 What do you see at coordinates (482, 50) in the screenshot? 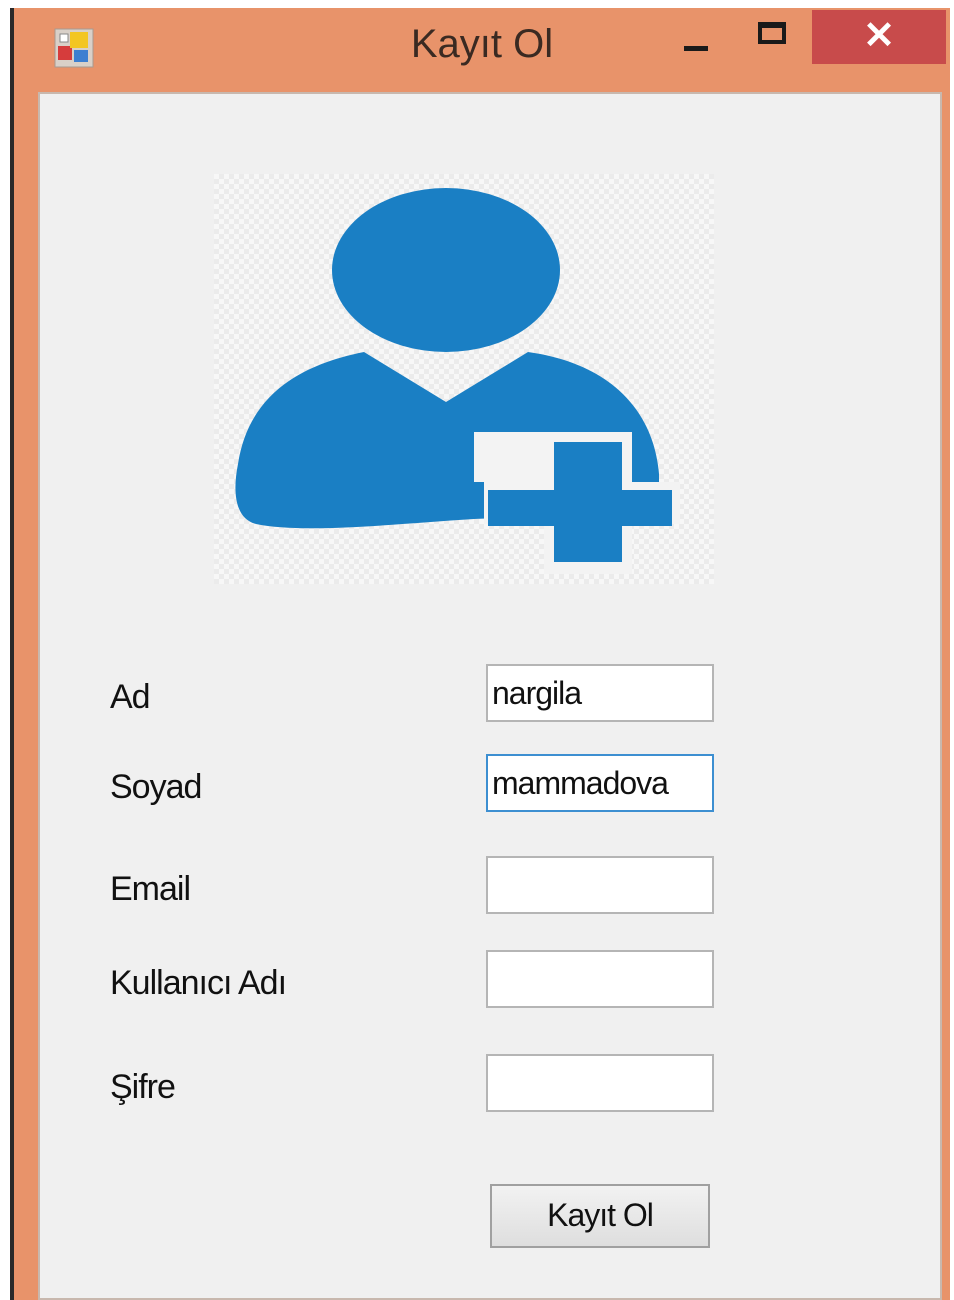
I see `title-bar: Kayıt Ol ✕` at bounding box center [482, 50].